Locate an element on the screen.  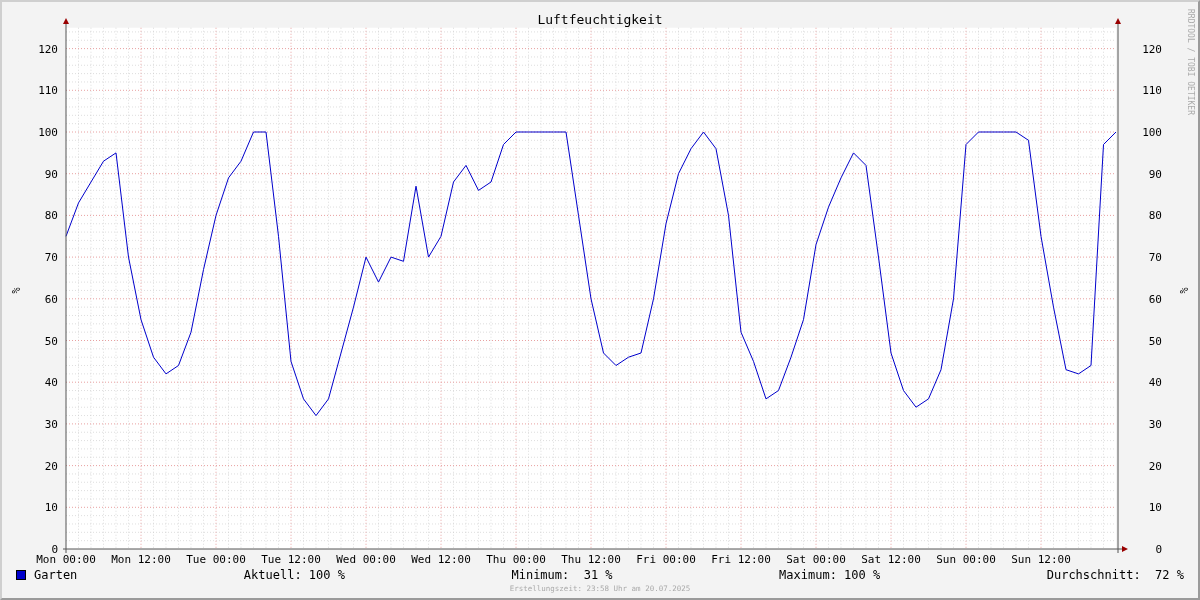
x-tick-label: Mon 00:00 is located at coordinates (66, 559).